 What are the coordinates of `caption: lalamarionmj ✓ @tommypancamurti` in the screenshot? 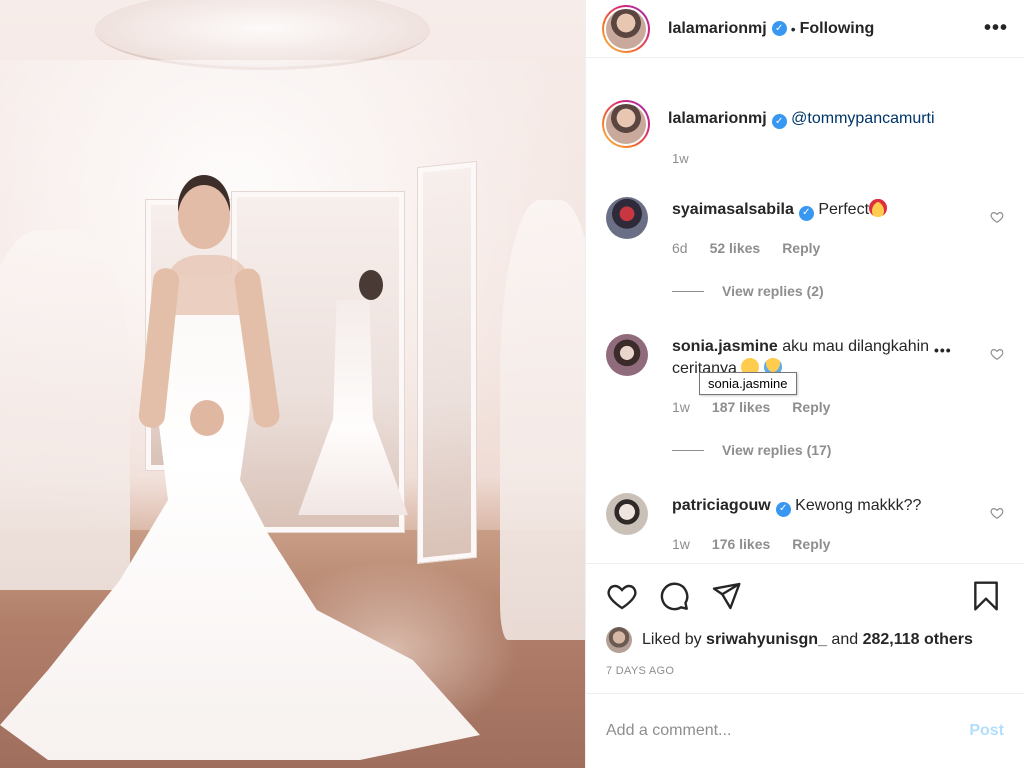 It's located at (768, 124).